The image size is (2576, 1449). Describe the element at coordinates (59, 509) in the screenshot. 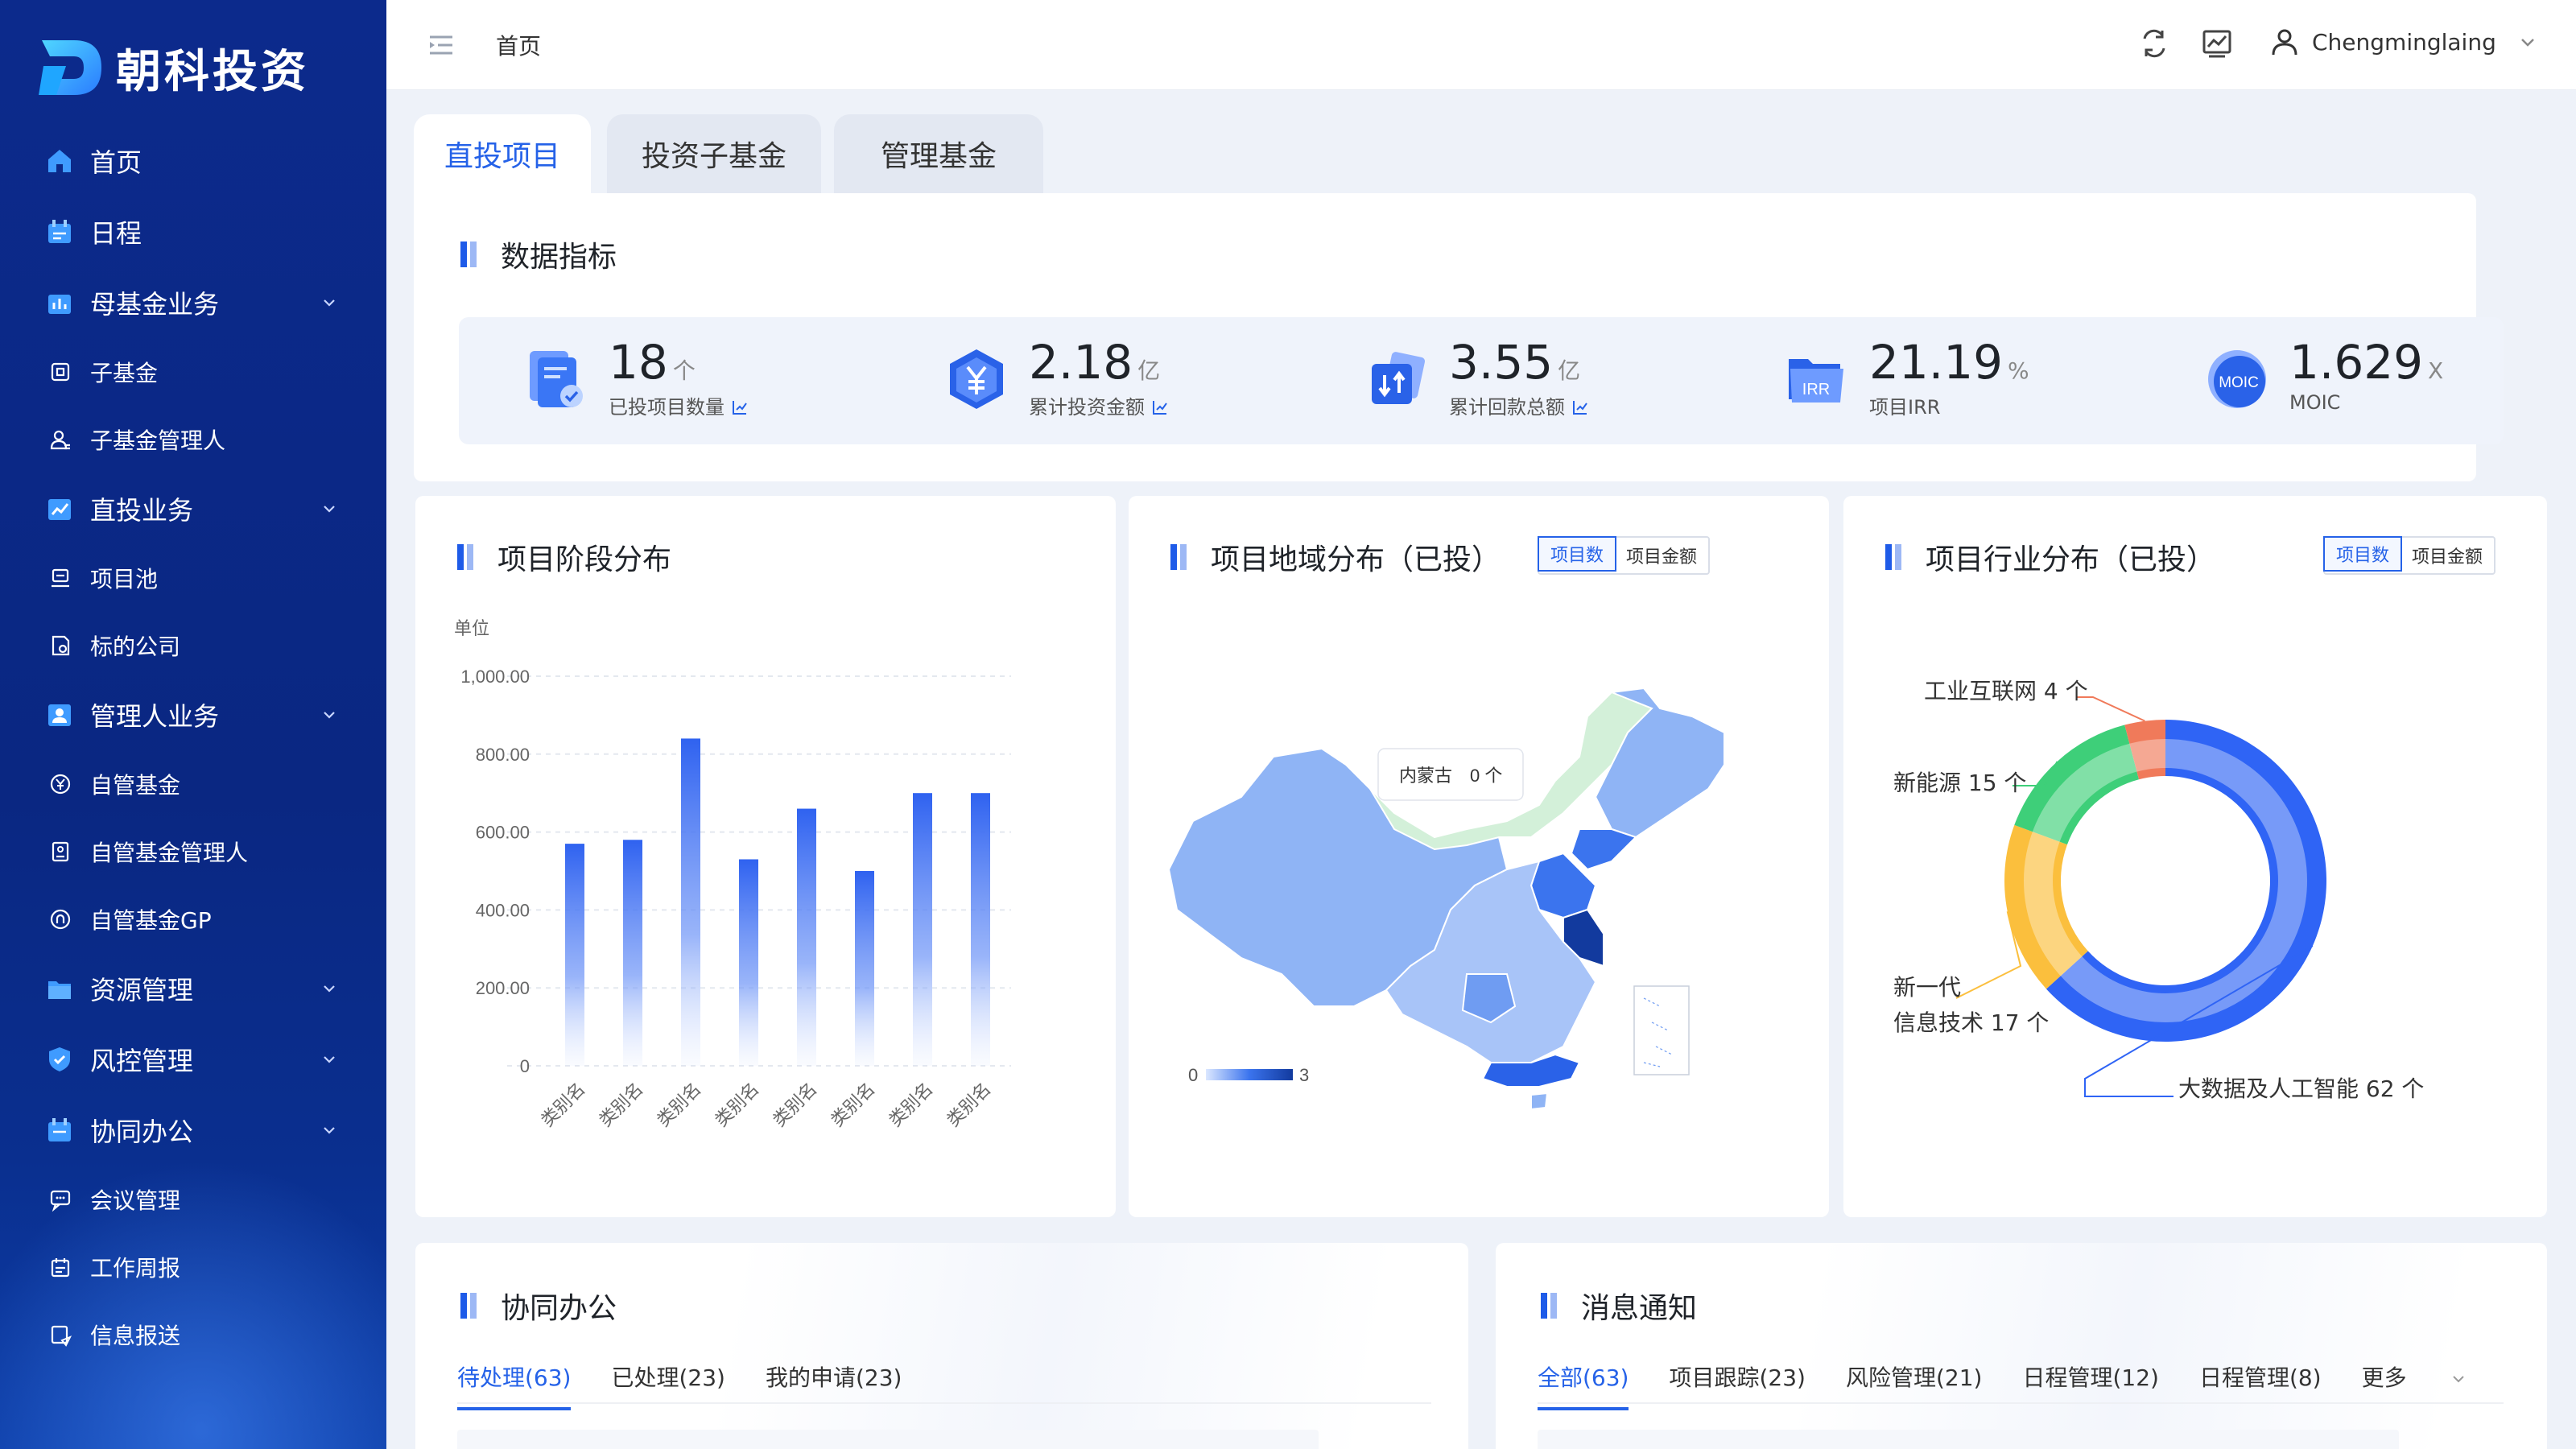

I see `trend-icon` at that location.